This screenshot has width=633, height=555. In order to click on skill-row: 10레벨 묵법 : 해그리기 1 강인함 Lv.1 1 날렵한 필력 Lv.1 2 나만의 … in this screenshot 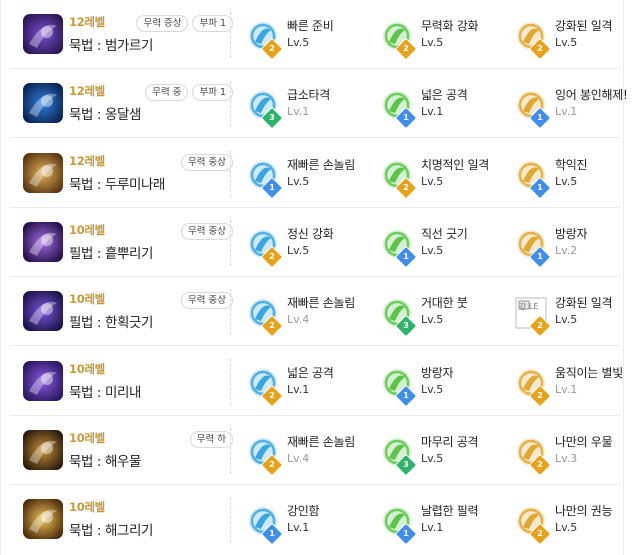, I will do `click(316, 519)`.